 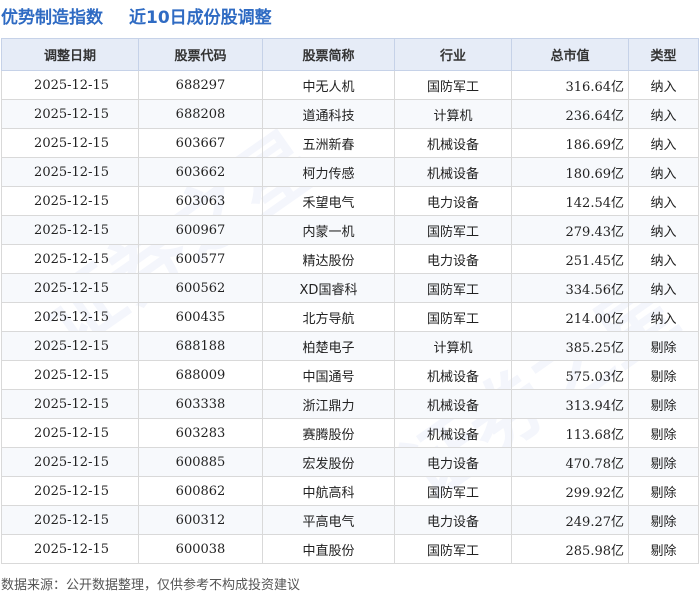 What do you see at coordinates (328, 230) in the screenshot?
I see `cell-stock-name: 内蒙一机` at bounding box center [328, 230].